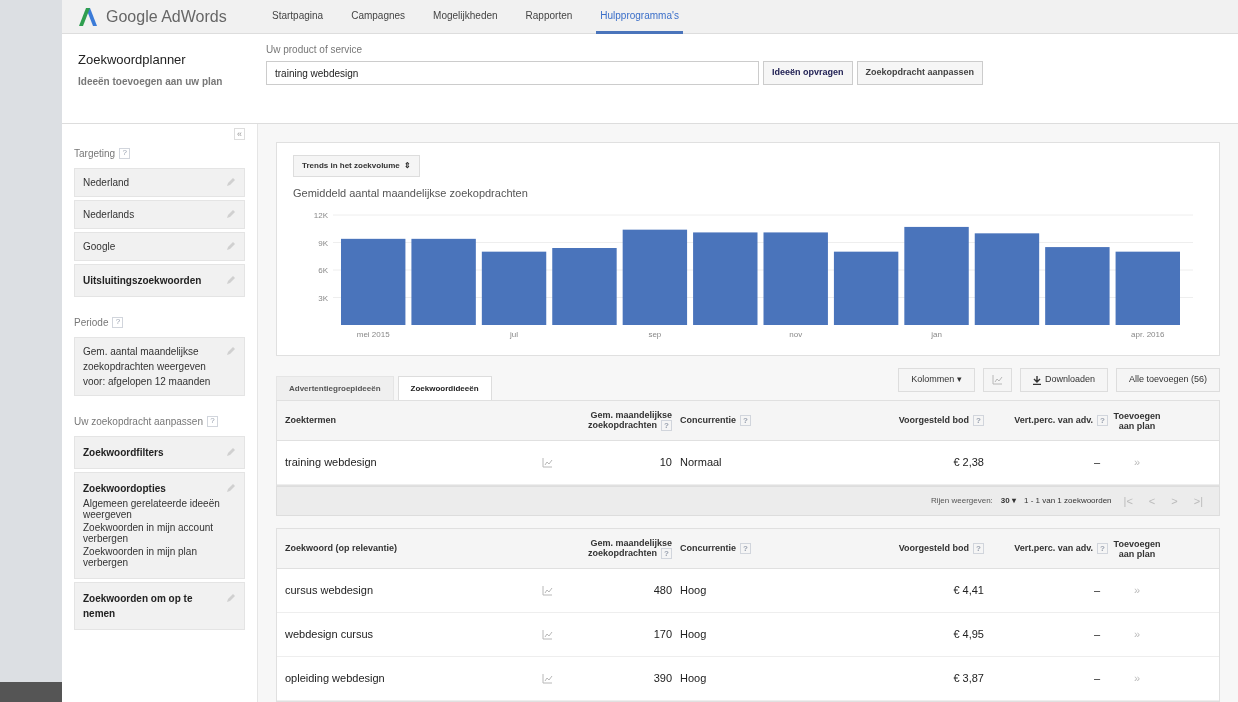  What do you see at coordinates (138, 421) in the screenshot?
I see `section-title: Uw zoekopdracht aanpassen` at bounding box center [138, 421].